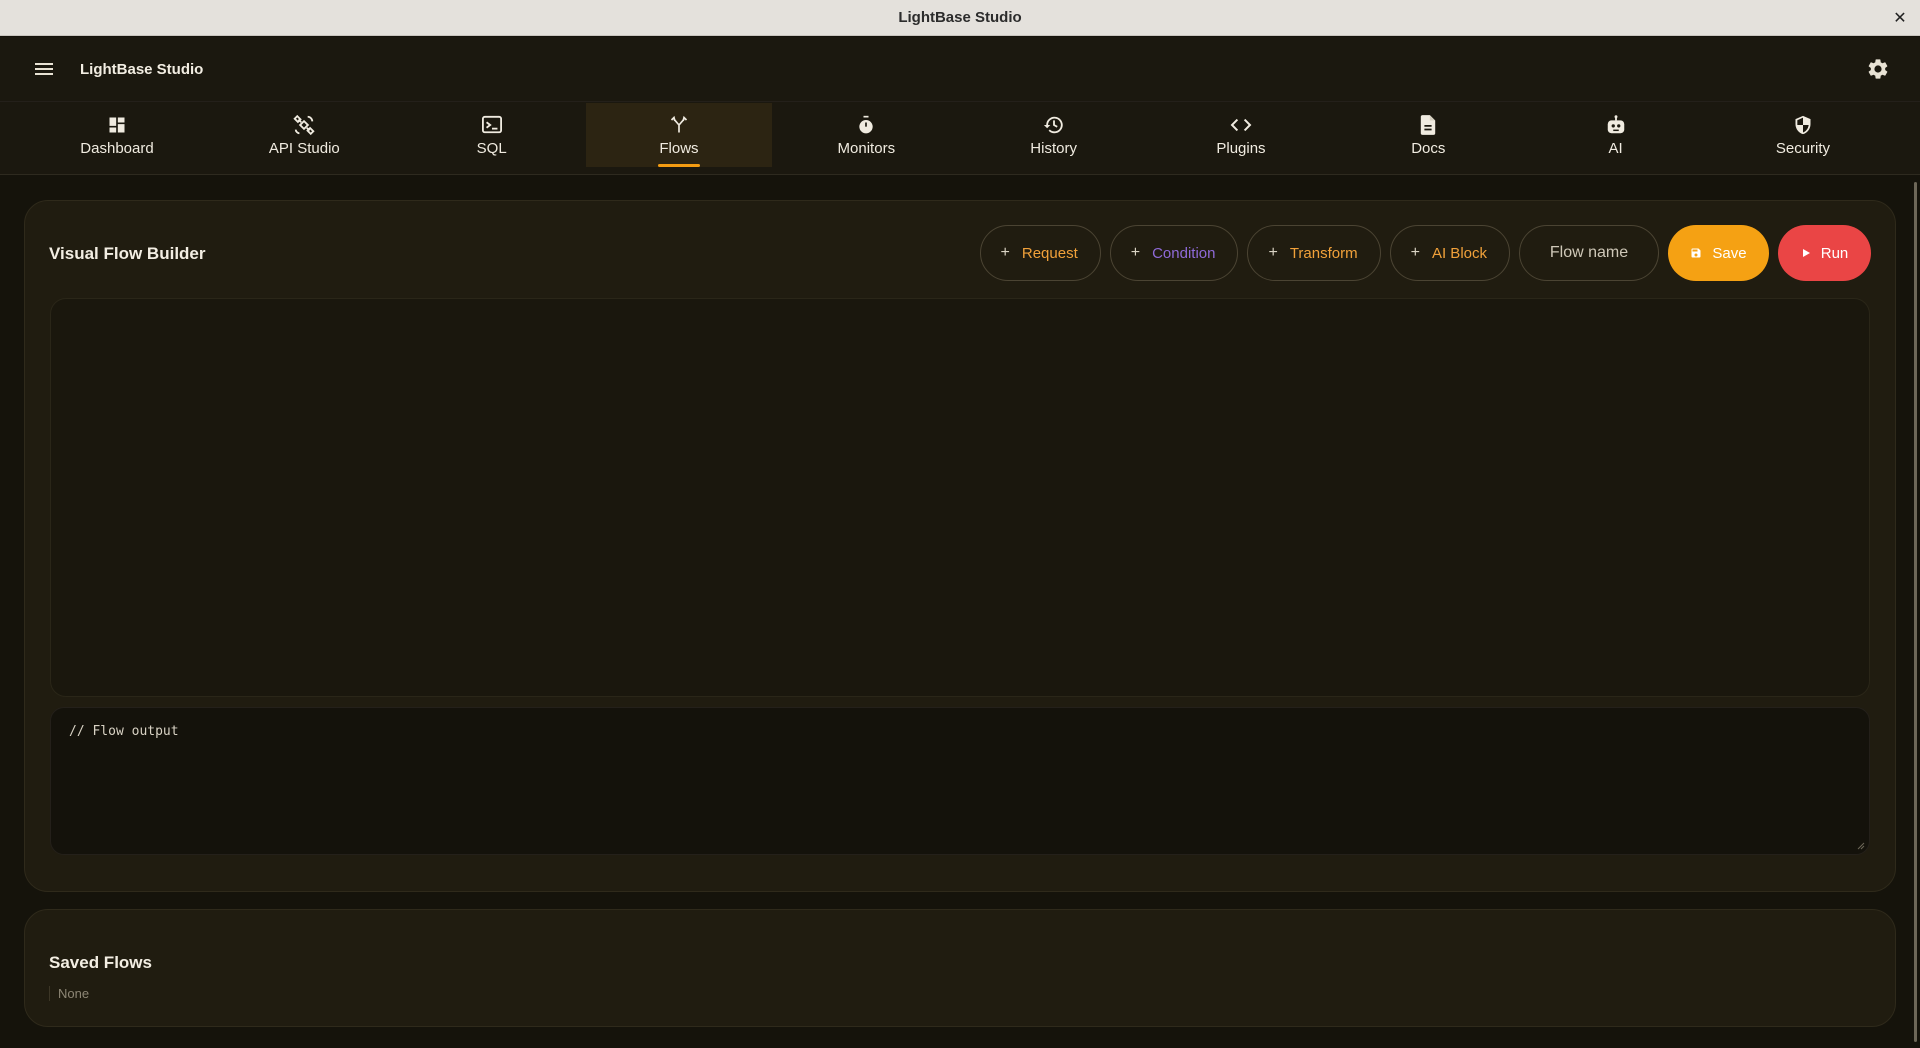 Image resolution: width=1920 pixels, height=1048 pixels. Describe the element at coordinates (1323, 253) in the screenshot. I see `add-transform-label: Transform` at that location.